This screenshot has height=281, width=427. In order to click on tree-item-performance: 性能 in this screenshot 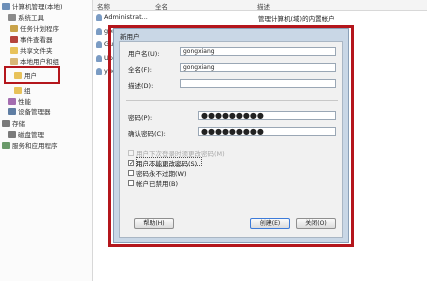, I will do `click(19, 101)`.